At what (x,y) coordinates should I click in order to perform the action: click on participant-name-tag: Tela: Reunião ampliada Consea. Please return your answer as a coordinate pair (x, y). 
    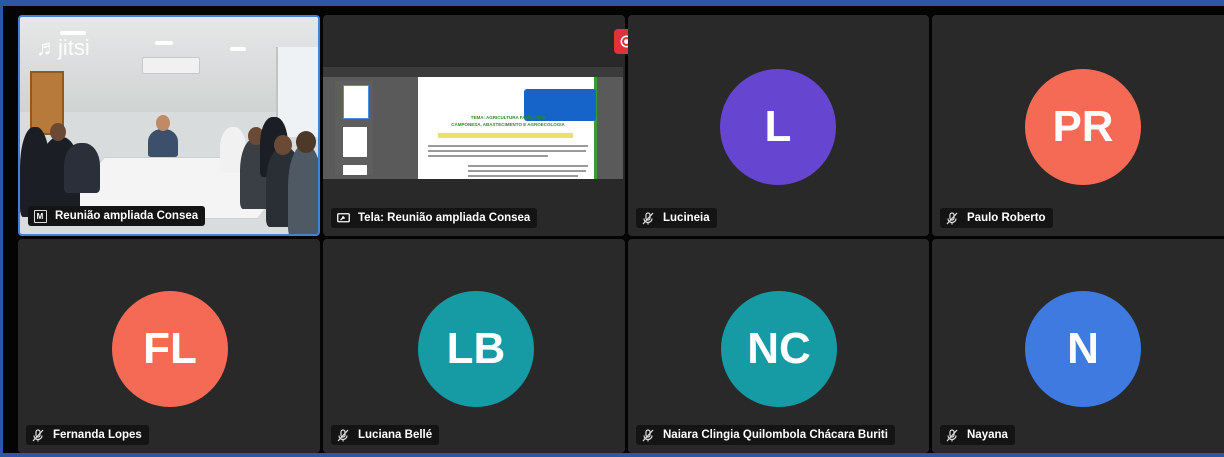
    Looking at the image, I should click on (434, 218).